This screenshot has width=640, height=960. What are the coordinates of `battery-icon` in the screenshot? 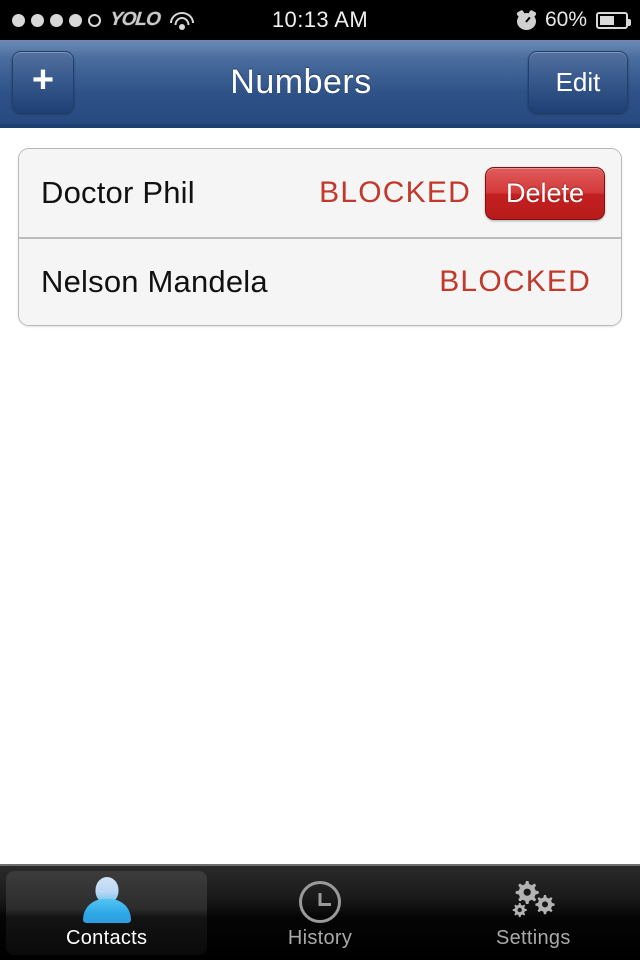 It's located at (613, 20).